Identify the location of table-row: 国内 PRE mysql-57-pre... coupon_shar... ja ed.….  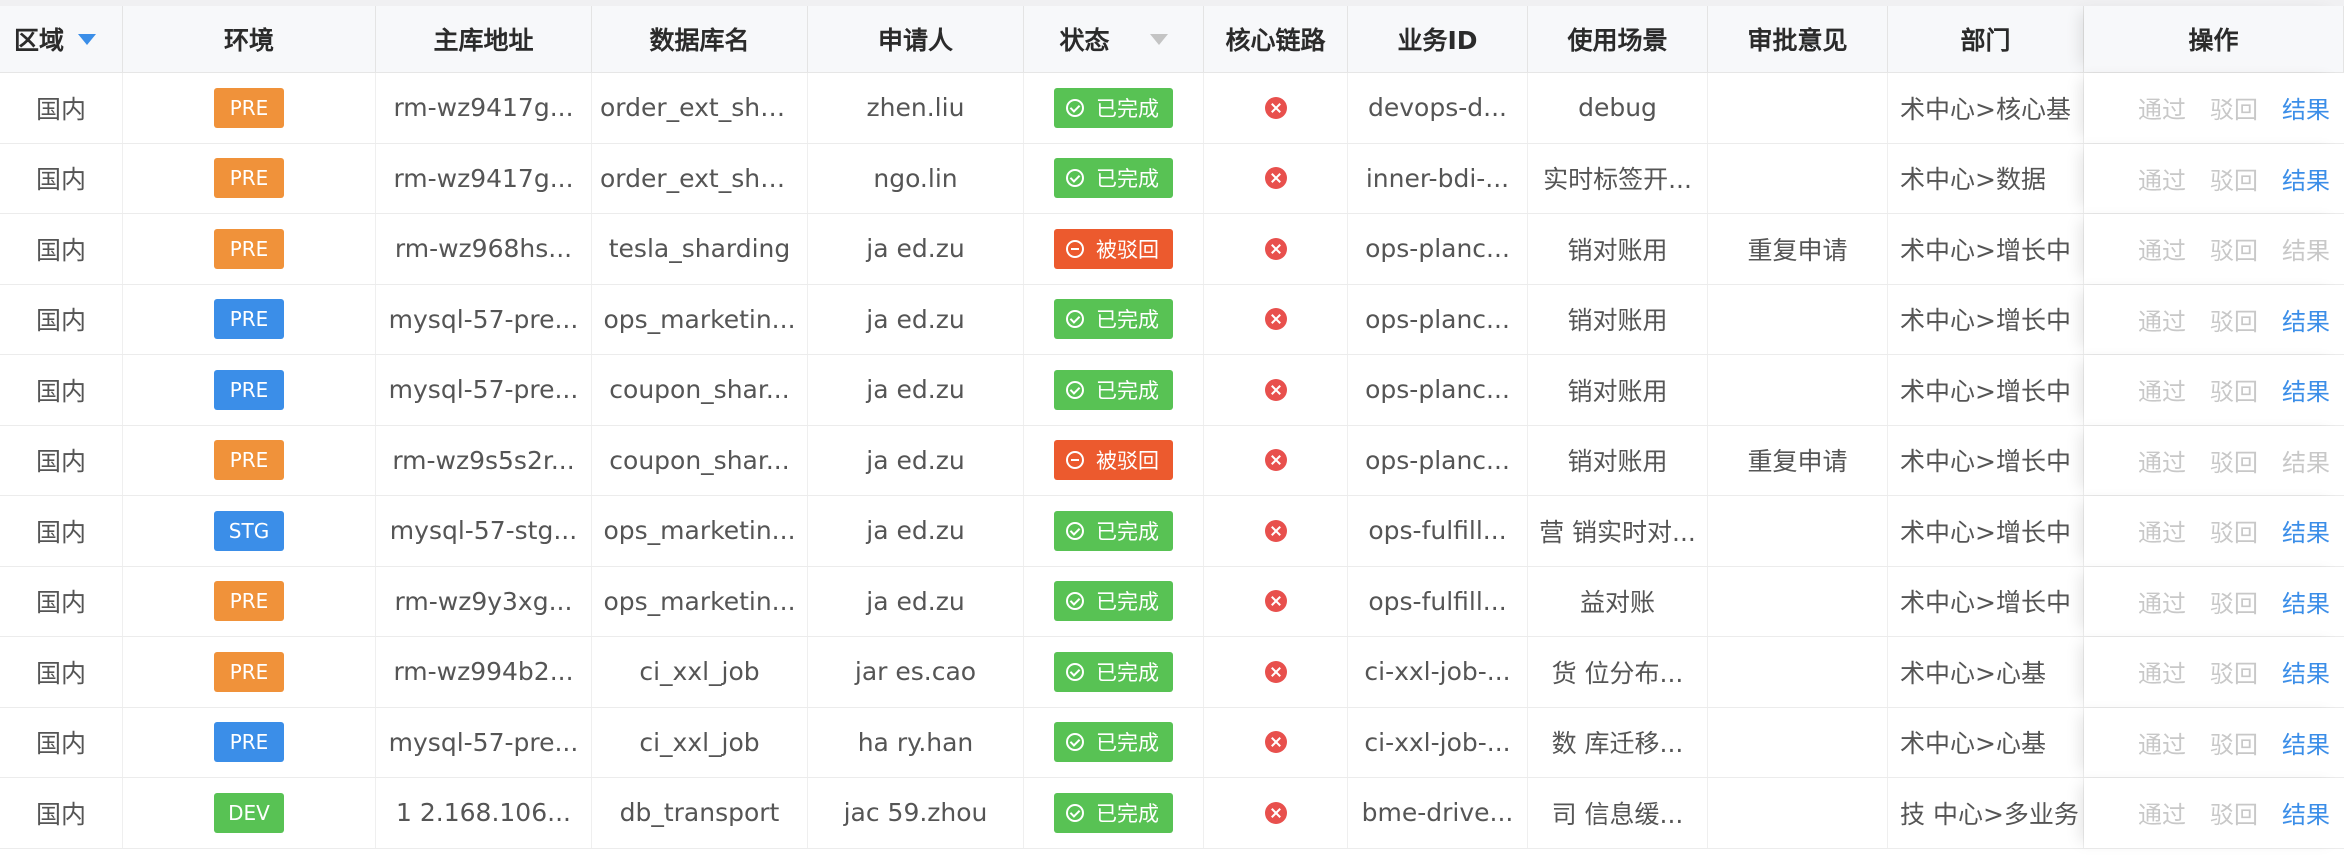
(1172, 390).